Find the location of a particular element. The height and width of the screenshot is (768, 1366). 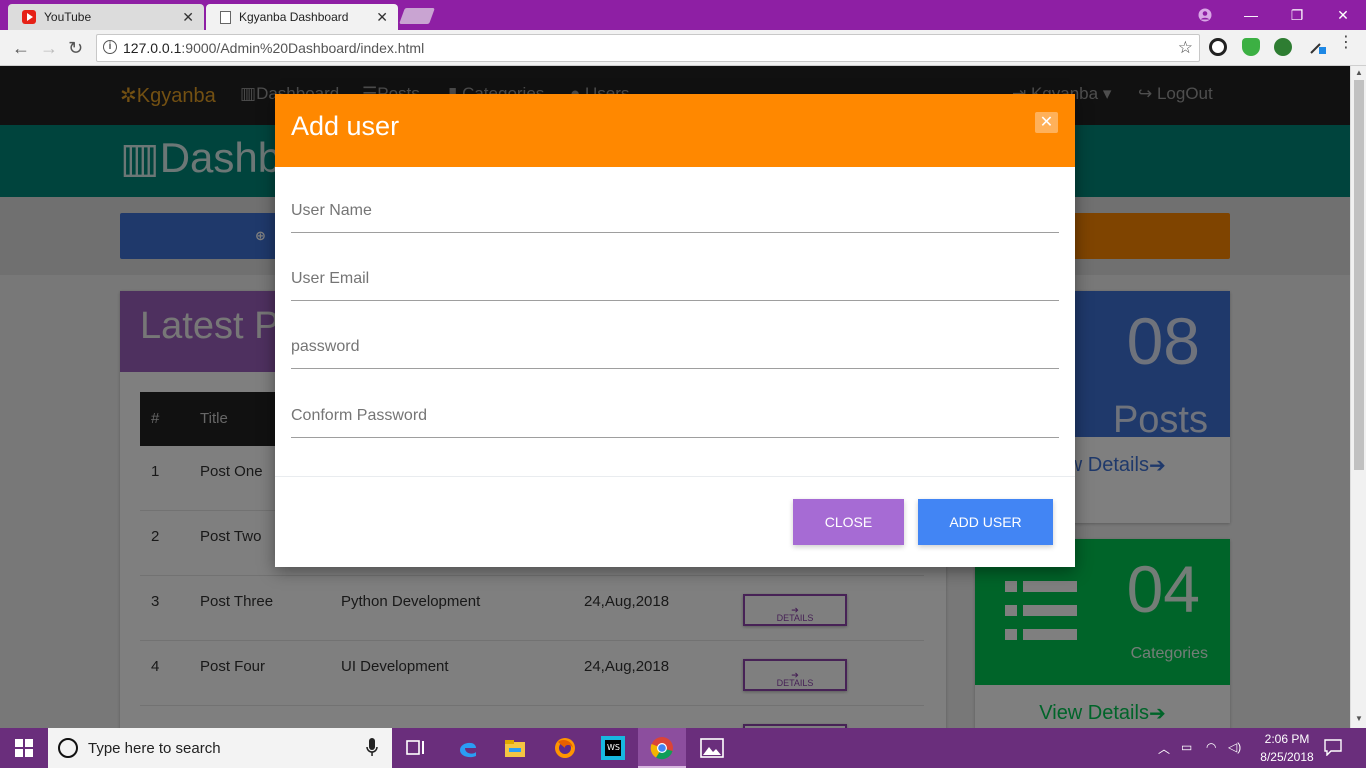

scrollbar-thumb is located at coordinates (1359, 275).